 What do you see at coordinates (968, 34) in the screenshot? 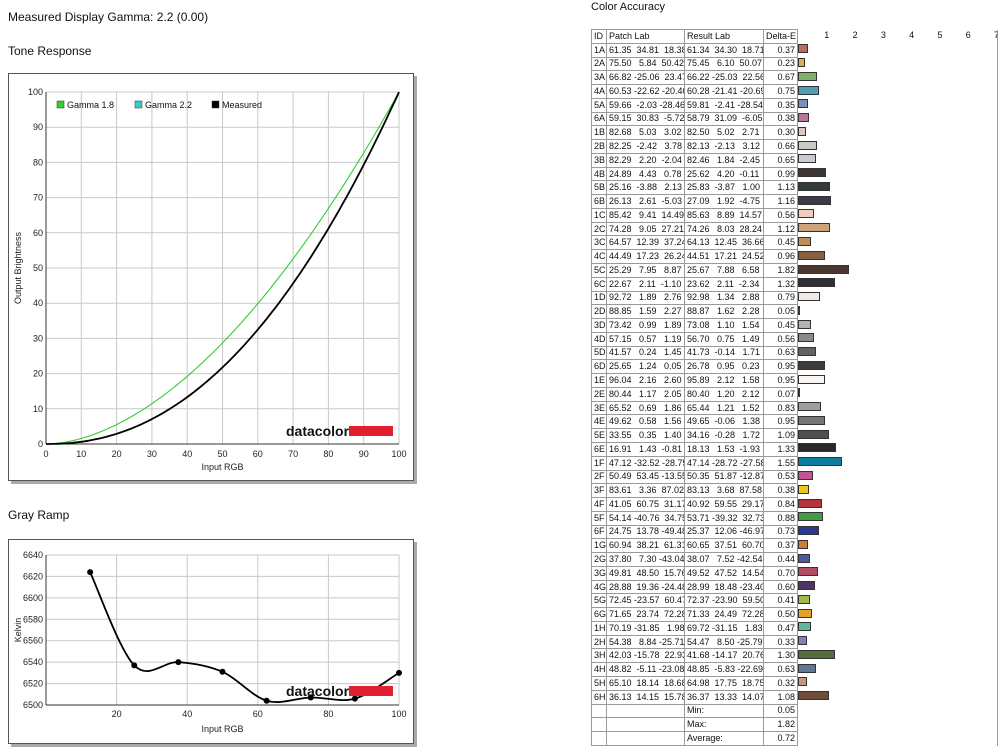
I see `scale-tick-label: 6` at bounding box center [968, 34].